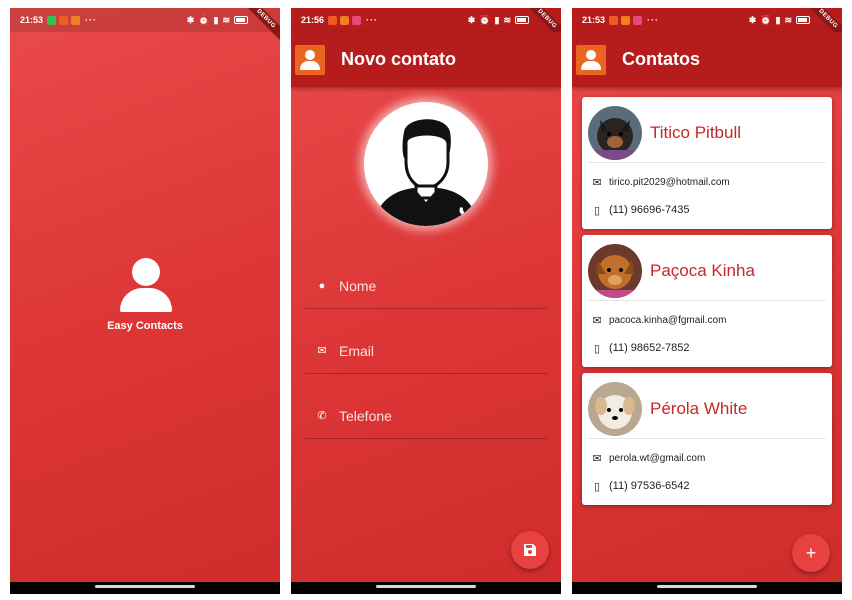 This screenshot has width=852, height=600. I want to click on contact-email-row: ✉ perola.wt@gmail.com, so click(647, 458).